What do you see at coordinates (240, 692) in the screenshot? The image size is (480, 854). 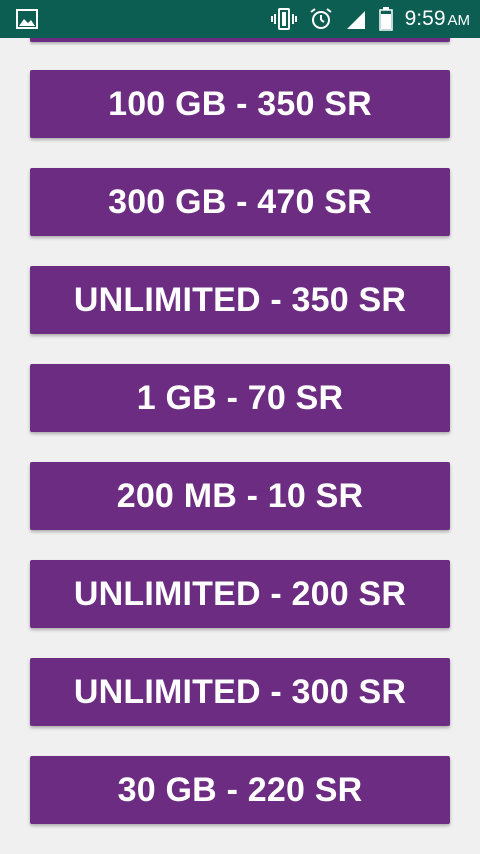 I see `plan-button: UNLIMITED - 300 SR` at bounding box center [240, 692].